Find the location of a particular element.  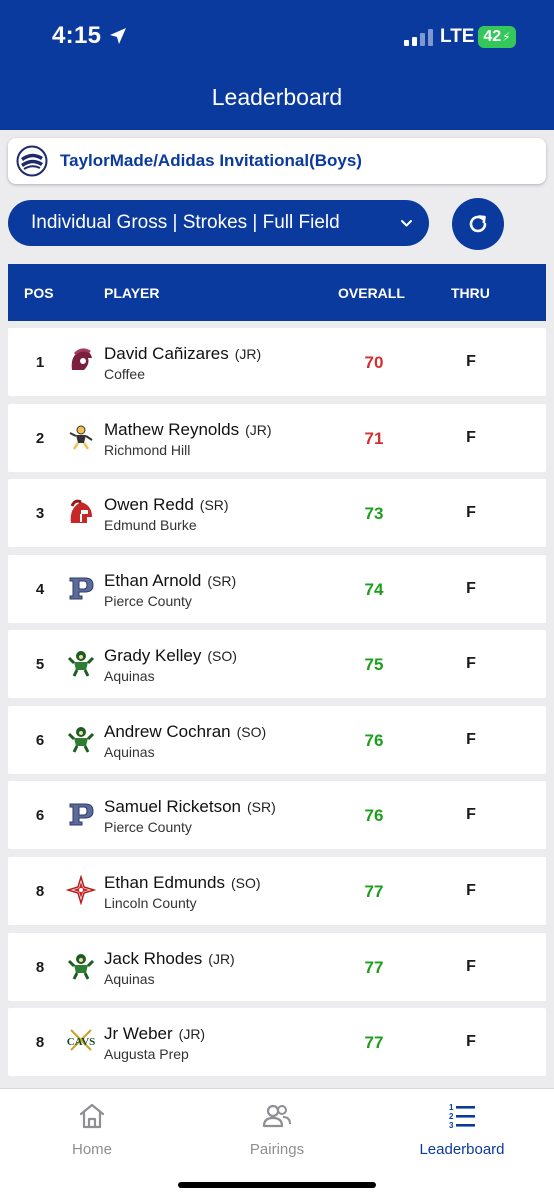

event-title: TaylorMade/Adidas Invitational(Boys) is located at coordinates (211, 160).